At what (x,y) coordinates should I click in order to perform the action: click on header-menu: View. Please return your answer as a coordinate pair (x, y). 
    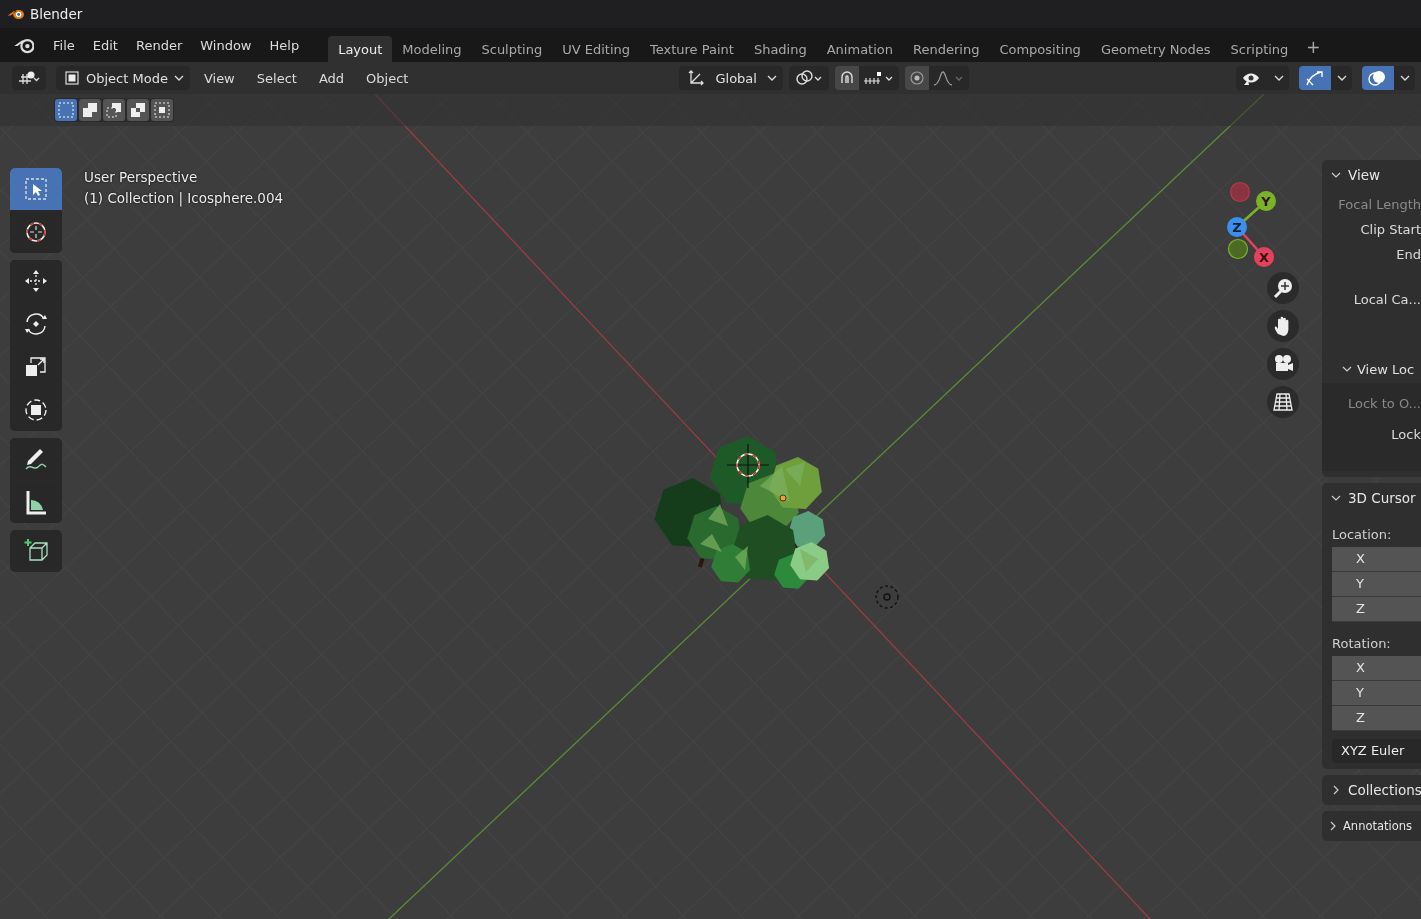
    Looking at the image, I should click on (219, 78).